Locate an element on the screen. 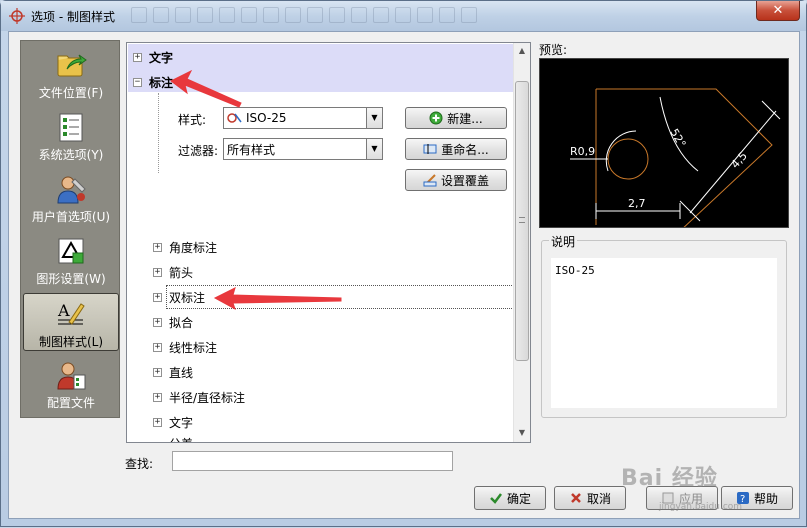 This screenshot has width=807, height=528. add-icon is located at coordinates (436, 118).